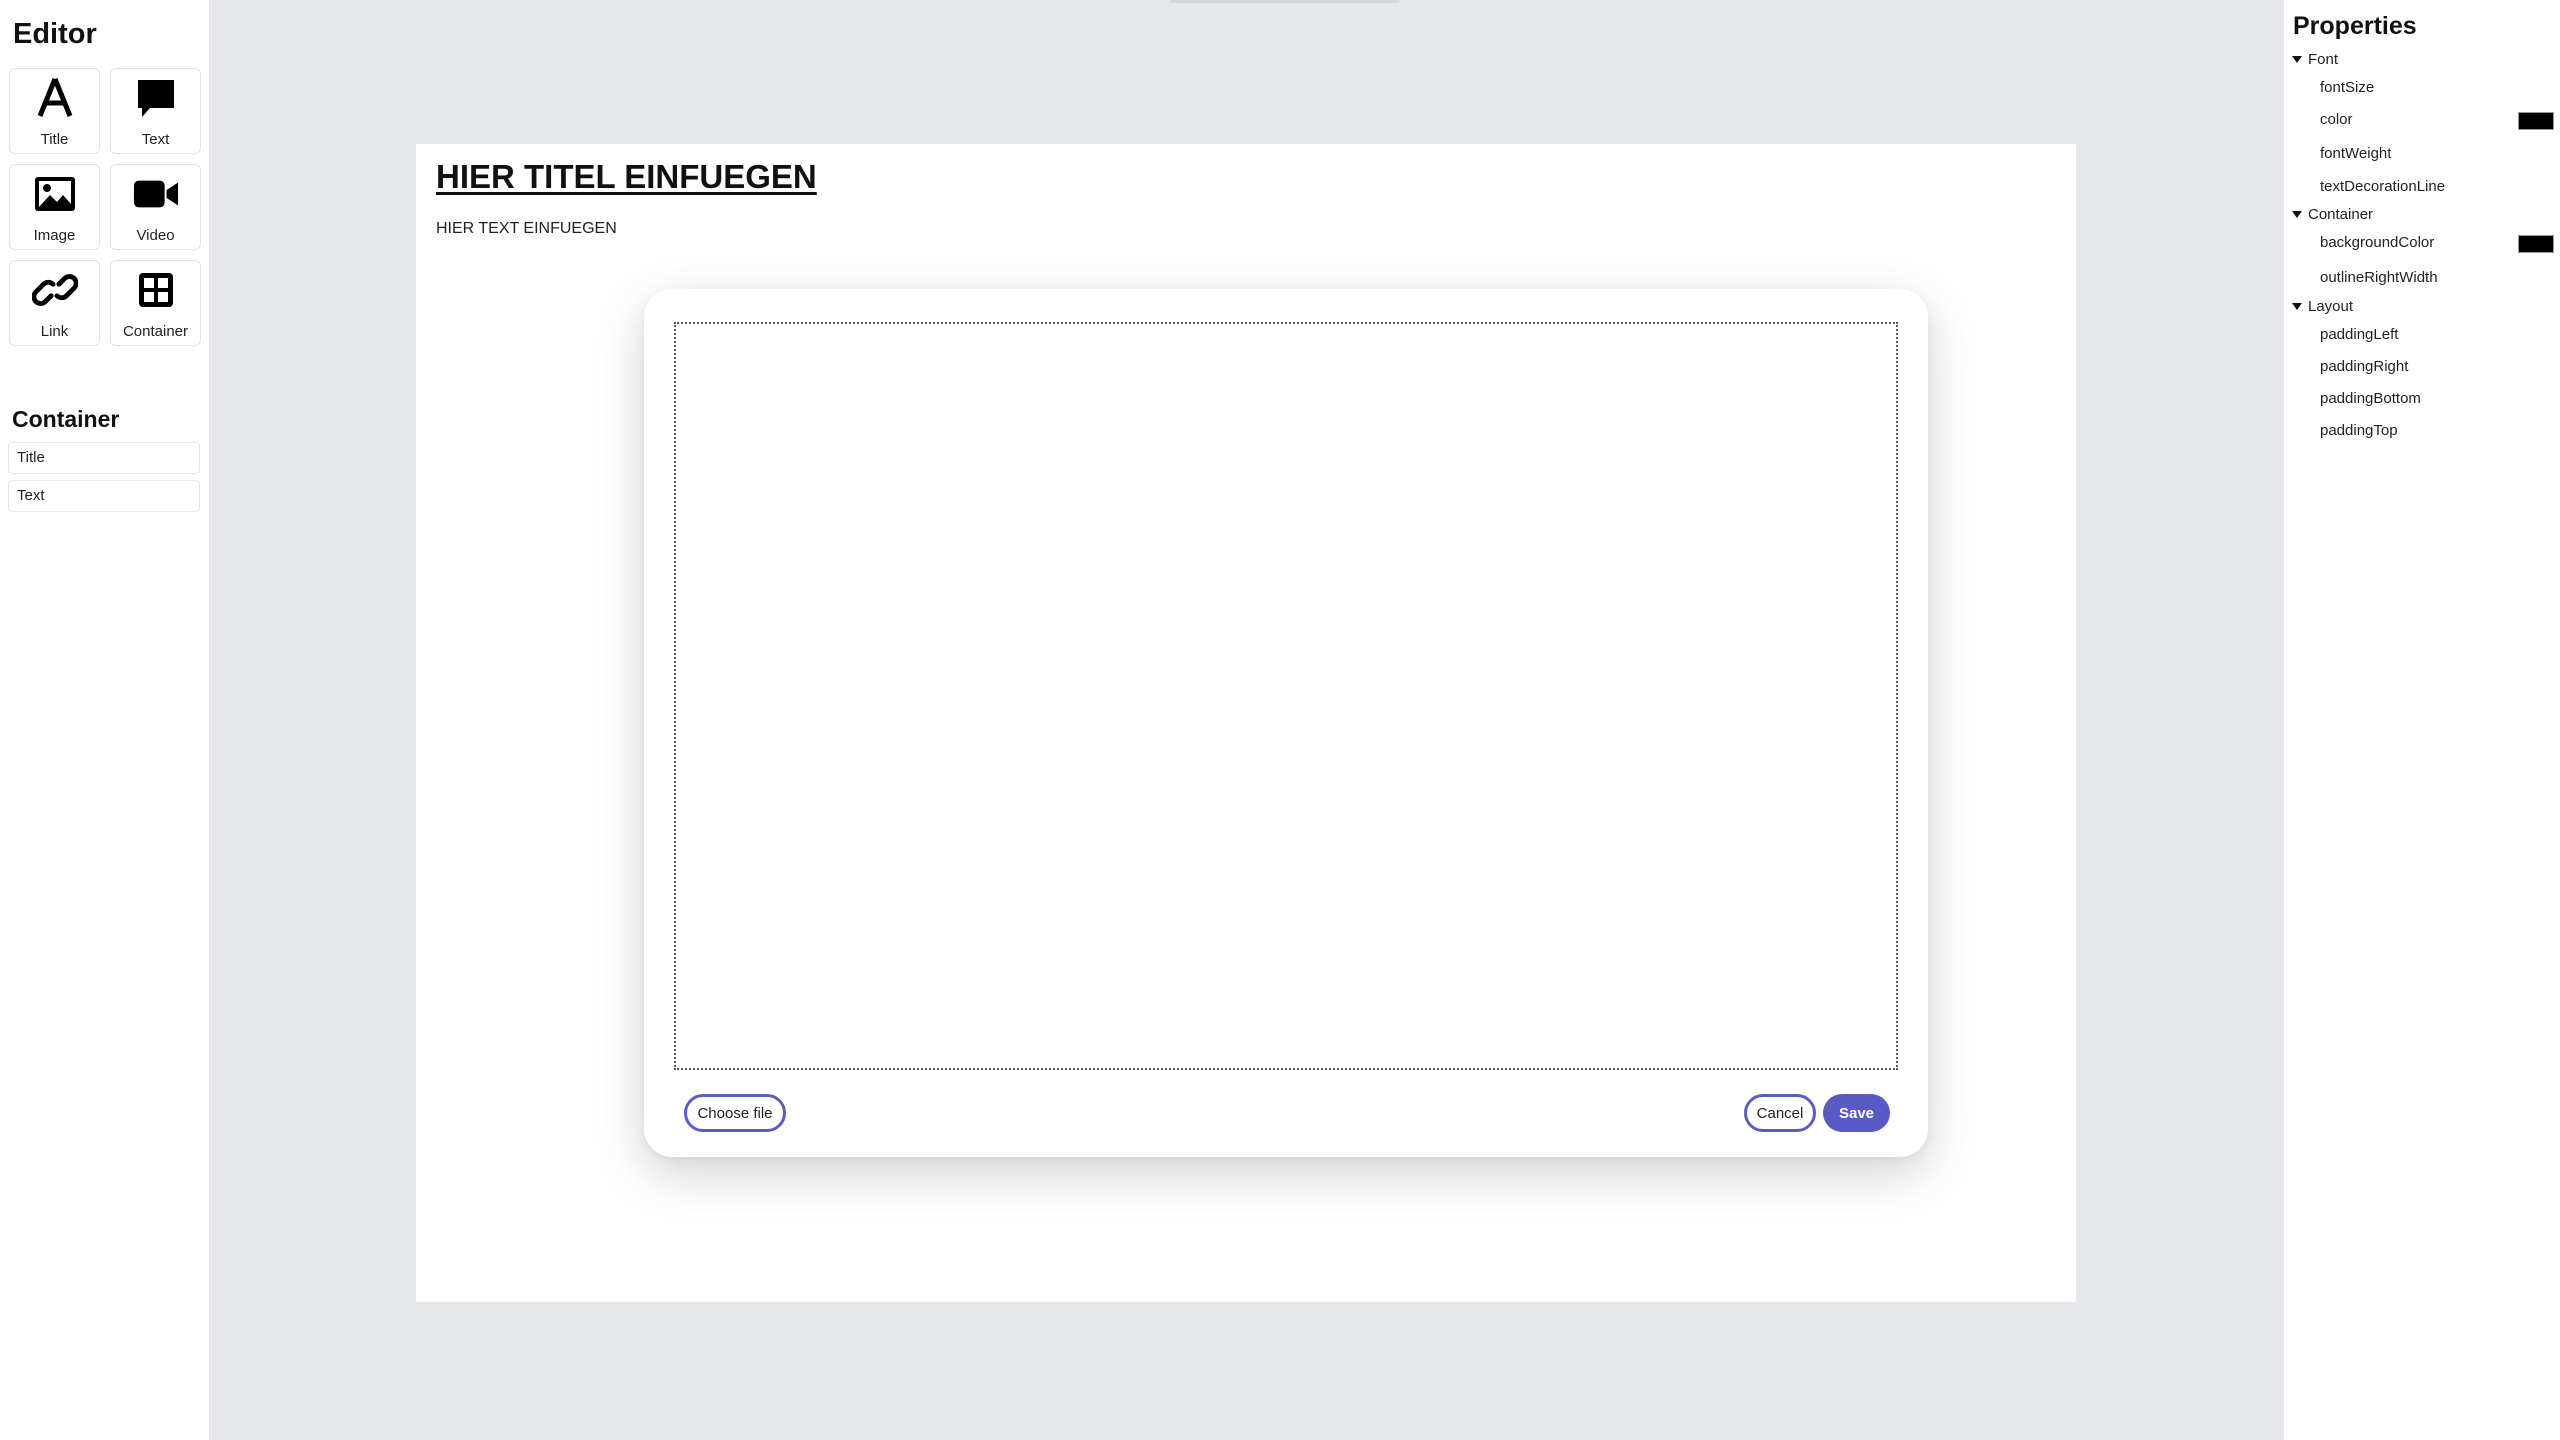 This screenshot has width=2560, height=1440. What do you see at coordinates (104, 458) in the screenshot?
I see `layer-item-title: Title` at bounding box center [104, 458].